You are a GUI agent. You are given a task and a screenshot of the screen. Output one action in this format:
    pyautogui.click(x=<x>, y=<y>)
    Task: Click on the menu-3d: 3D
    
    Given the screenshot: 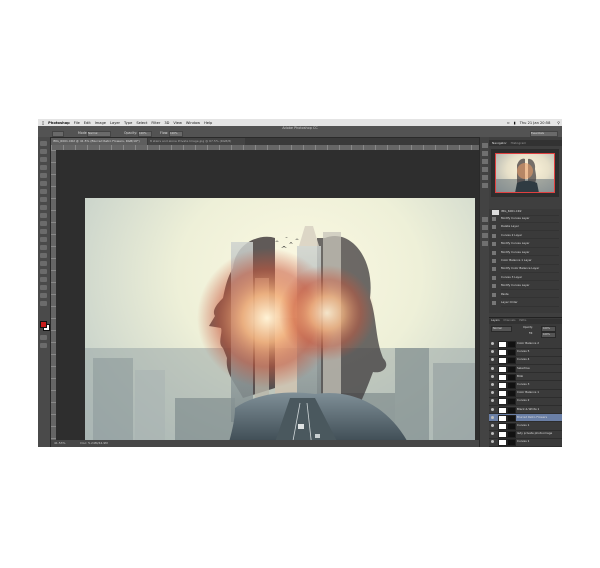 What is the action you would take?
    pyautogui.click(x=166, y=123)
    